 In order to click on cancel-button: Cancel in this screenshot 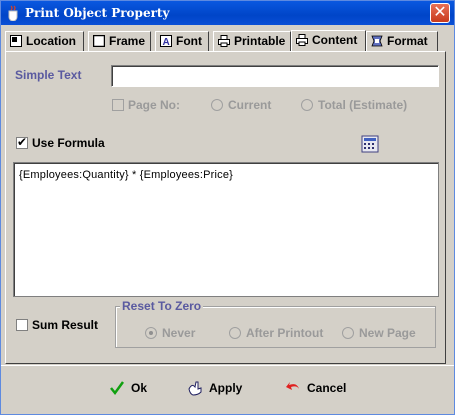, I will do `click(315, 388)`.